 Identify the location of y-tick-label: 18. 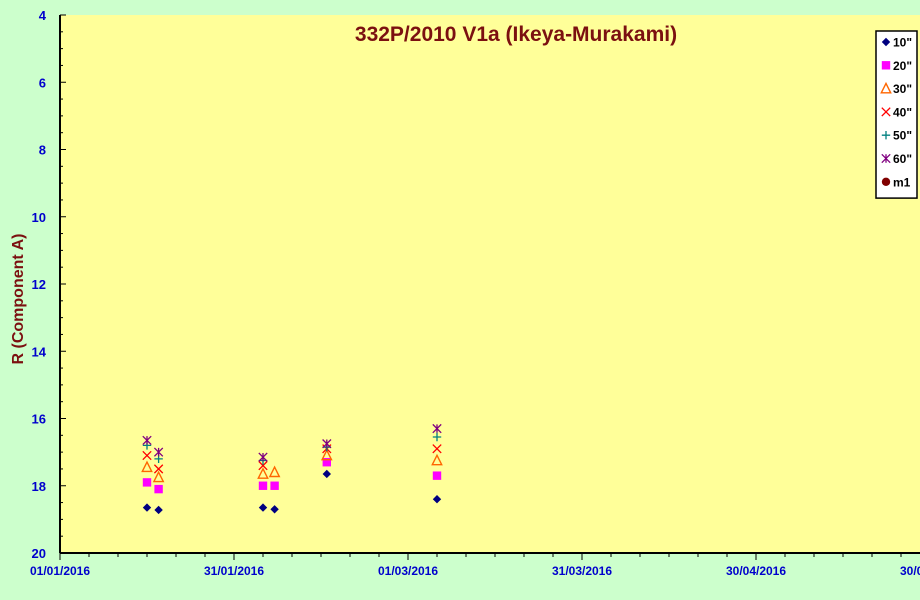
(39, 486).